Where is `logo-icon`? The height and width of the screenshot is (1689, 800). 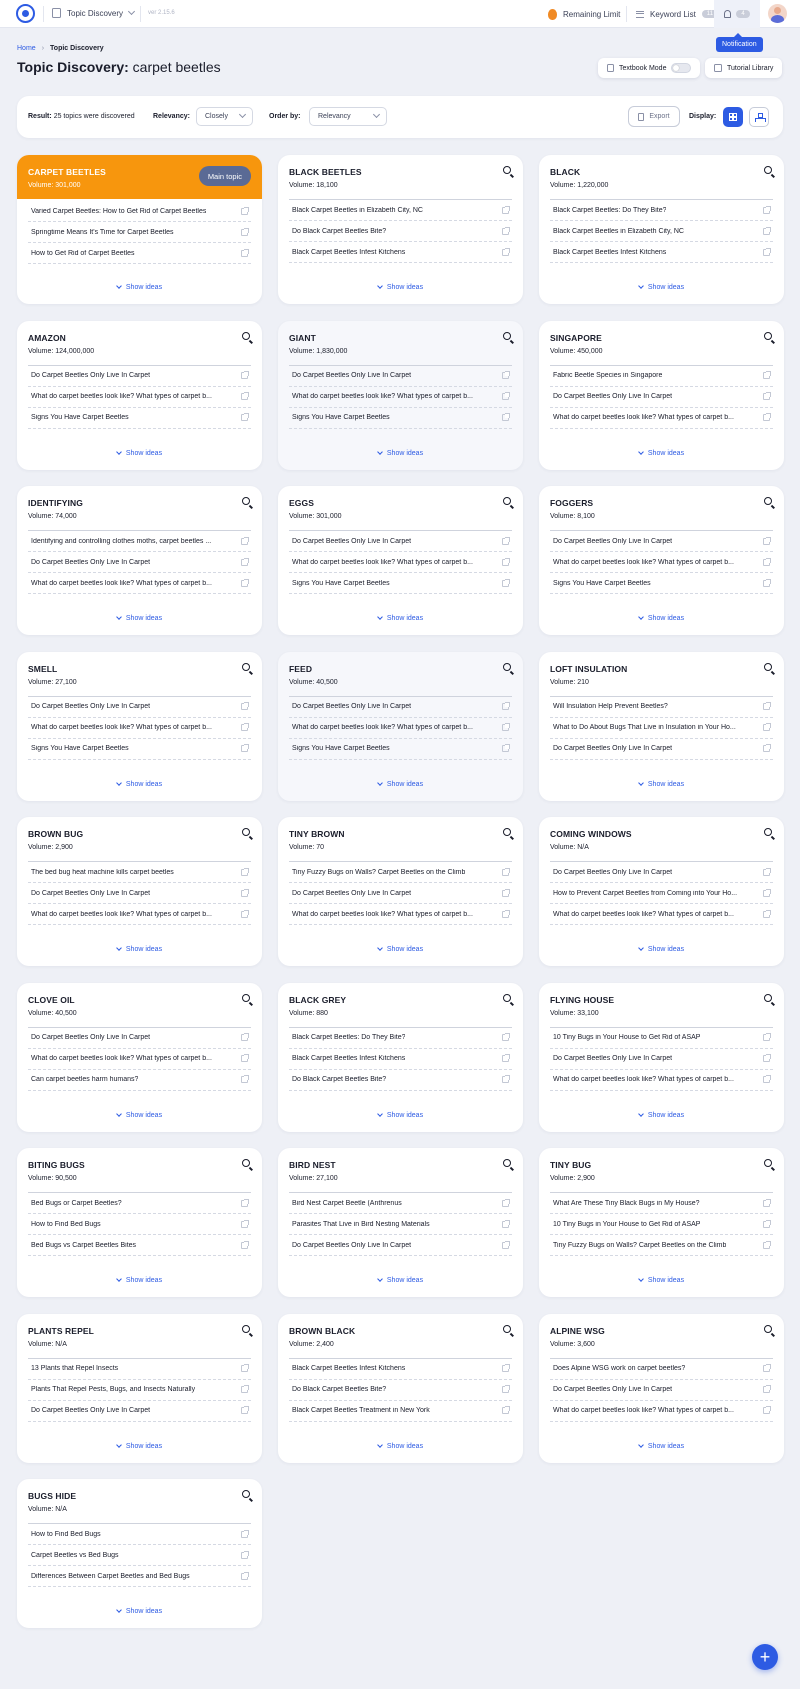 logo-icon is located at coordinates (25, 13).